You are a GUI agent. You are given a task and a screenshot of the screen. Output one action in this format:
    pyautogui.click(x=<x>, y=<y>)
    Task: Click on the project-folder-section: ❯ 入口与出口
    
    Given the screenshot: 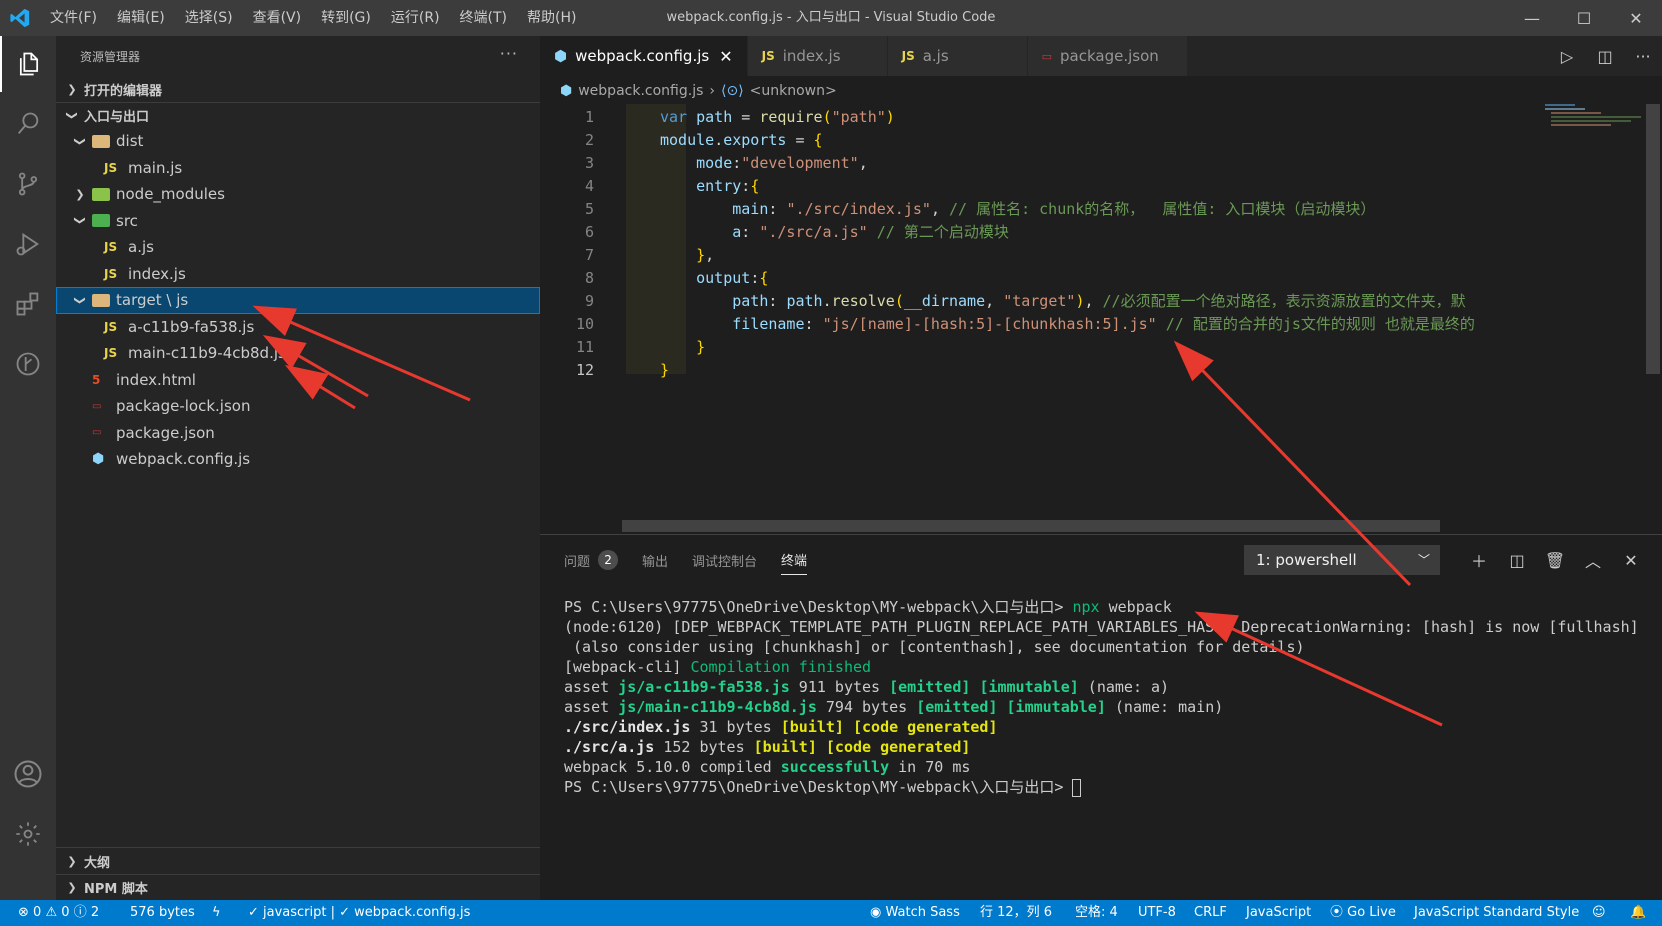 What is the action you would take?
    pyautogui.click(x=298, y=115)
    